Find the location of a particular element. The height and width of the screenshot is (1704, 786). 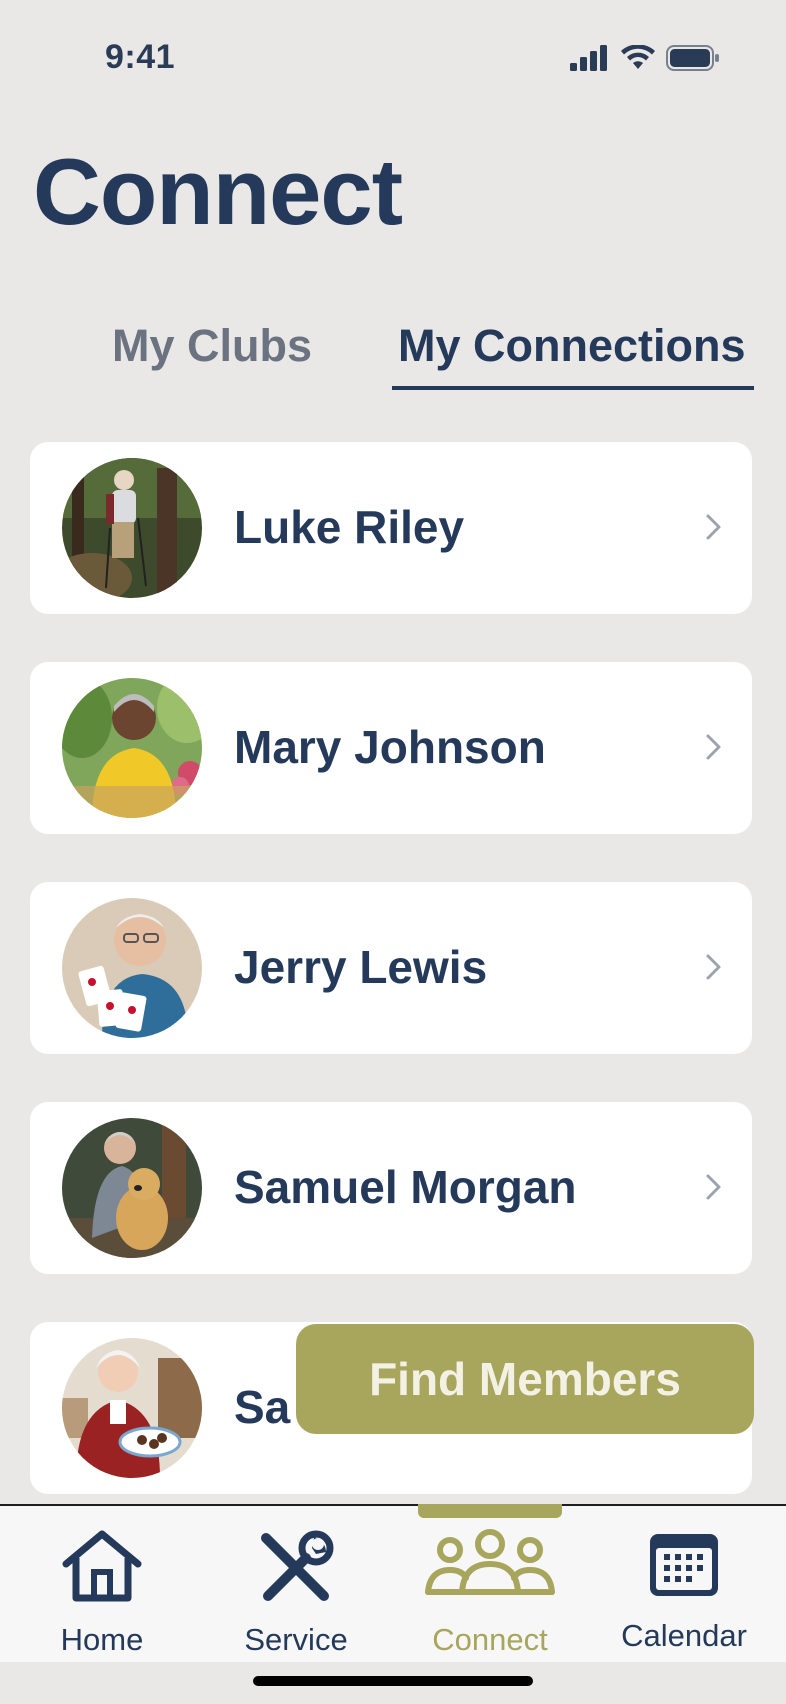

home-indicator is located at coordinates (393, 1681).